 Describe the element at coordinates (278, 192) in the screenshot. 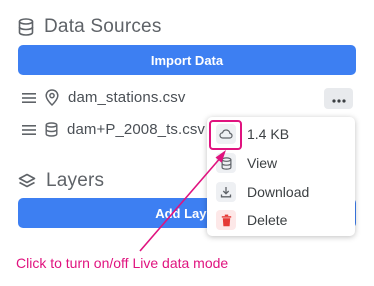

I see `menu-item-label: Download` at that location.